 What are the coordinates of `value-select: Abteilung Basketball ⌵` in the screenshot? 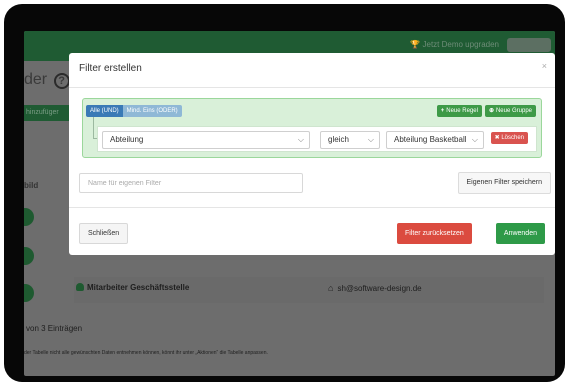 It's located at (435, 140).